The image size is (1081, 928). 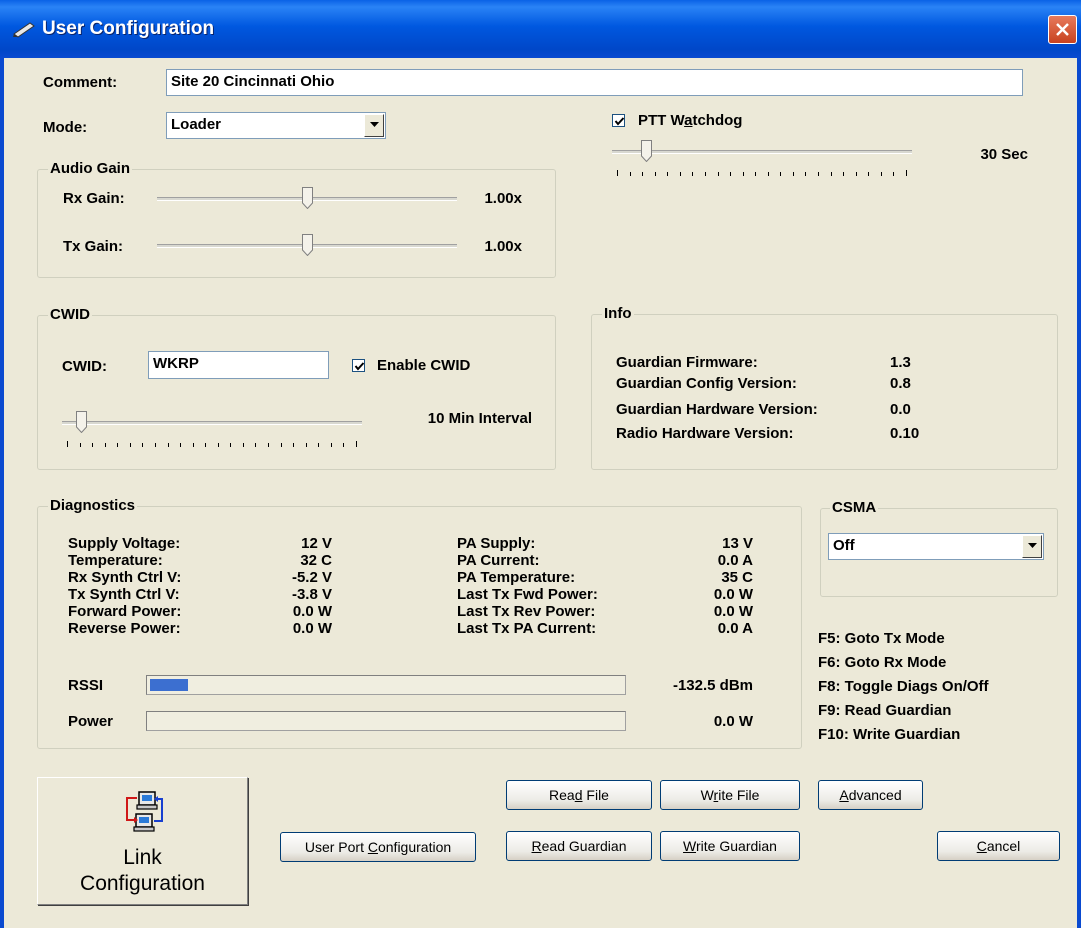 What do you see at coordinates (212, 444) in the screenshot?
I see `cwid-interval-ticks` at bounding box center [212, 444].